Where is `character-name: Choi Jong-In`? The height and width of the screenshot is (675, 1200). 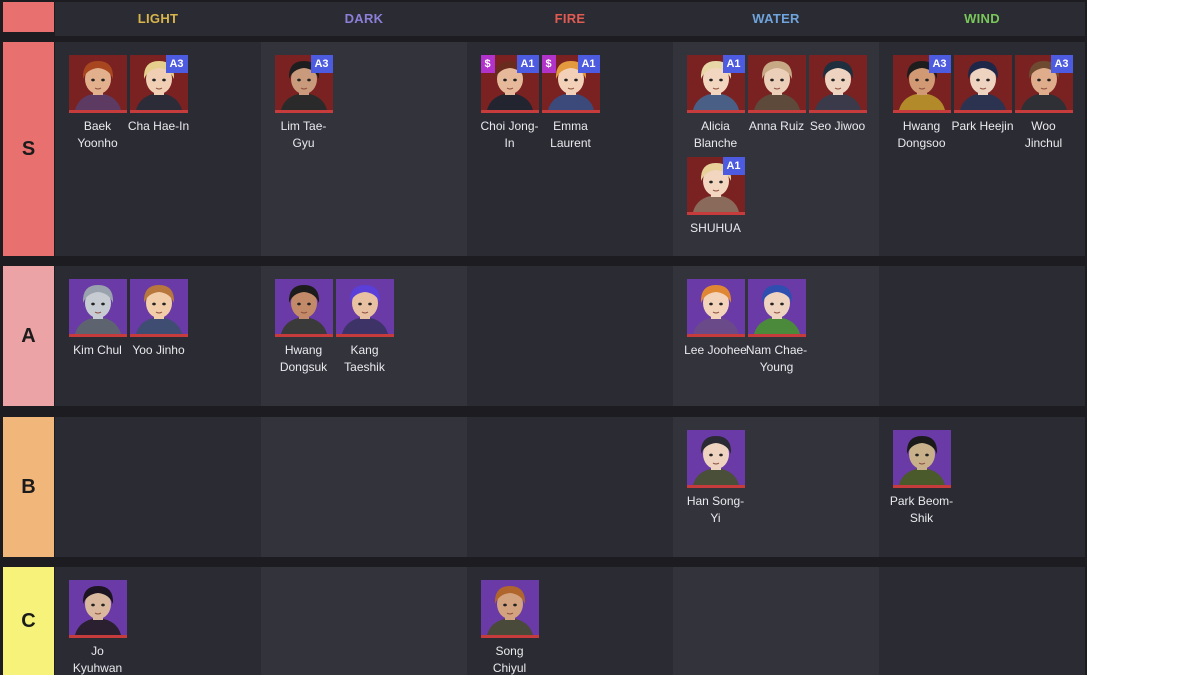 character-name: Choi Jong-In is located at coordinates (509, 134).